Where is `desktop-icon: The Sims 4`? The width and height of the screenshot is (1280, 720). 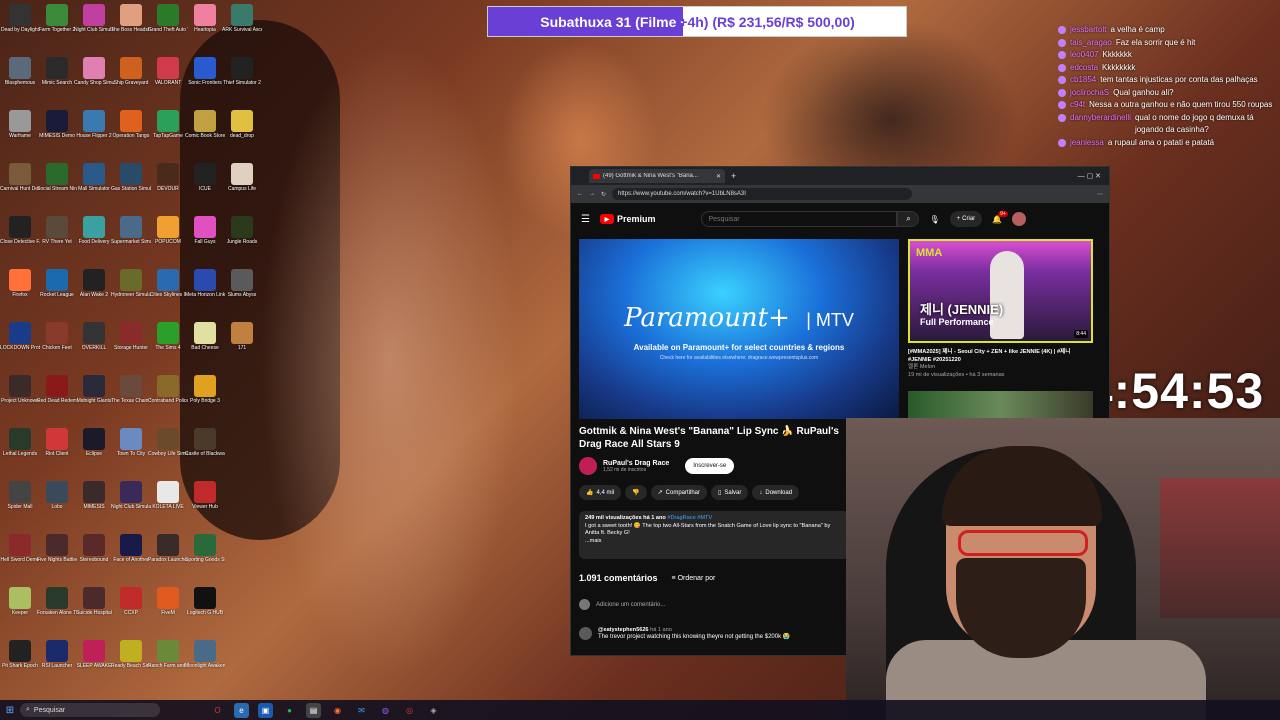
desktop-icon: The Sims 4 is located at coordinates (168, 336).